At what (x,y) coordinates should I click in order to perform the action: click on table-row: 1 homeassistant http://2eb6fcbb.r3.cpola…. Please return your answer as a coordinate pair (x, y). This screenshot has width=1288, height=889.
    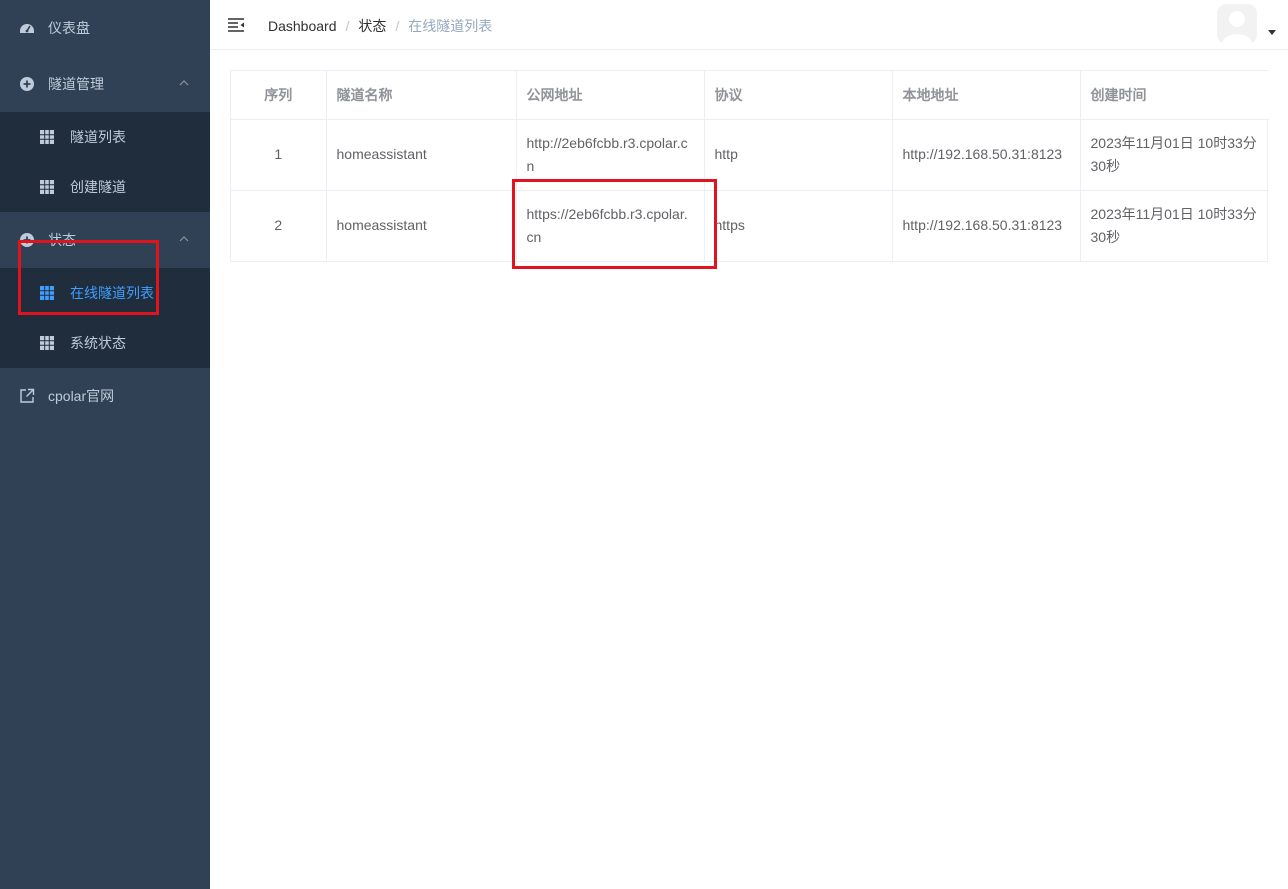
    Looking at the image, I should click on (750, 155).